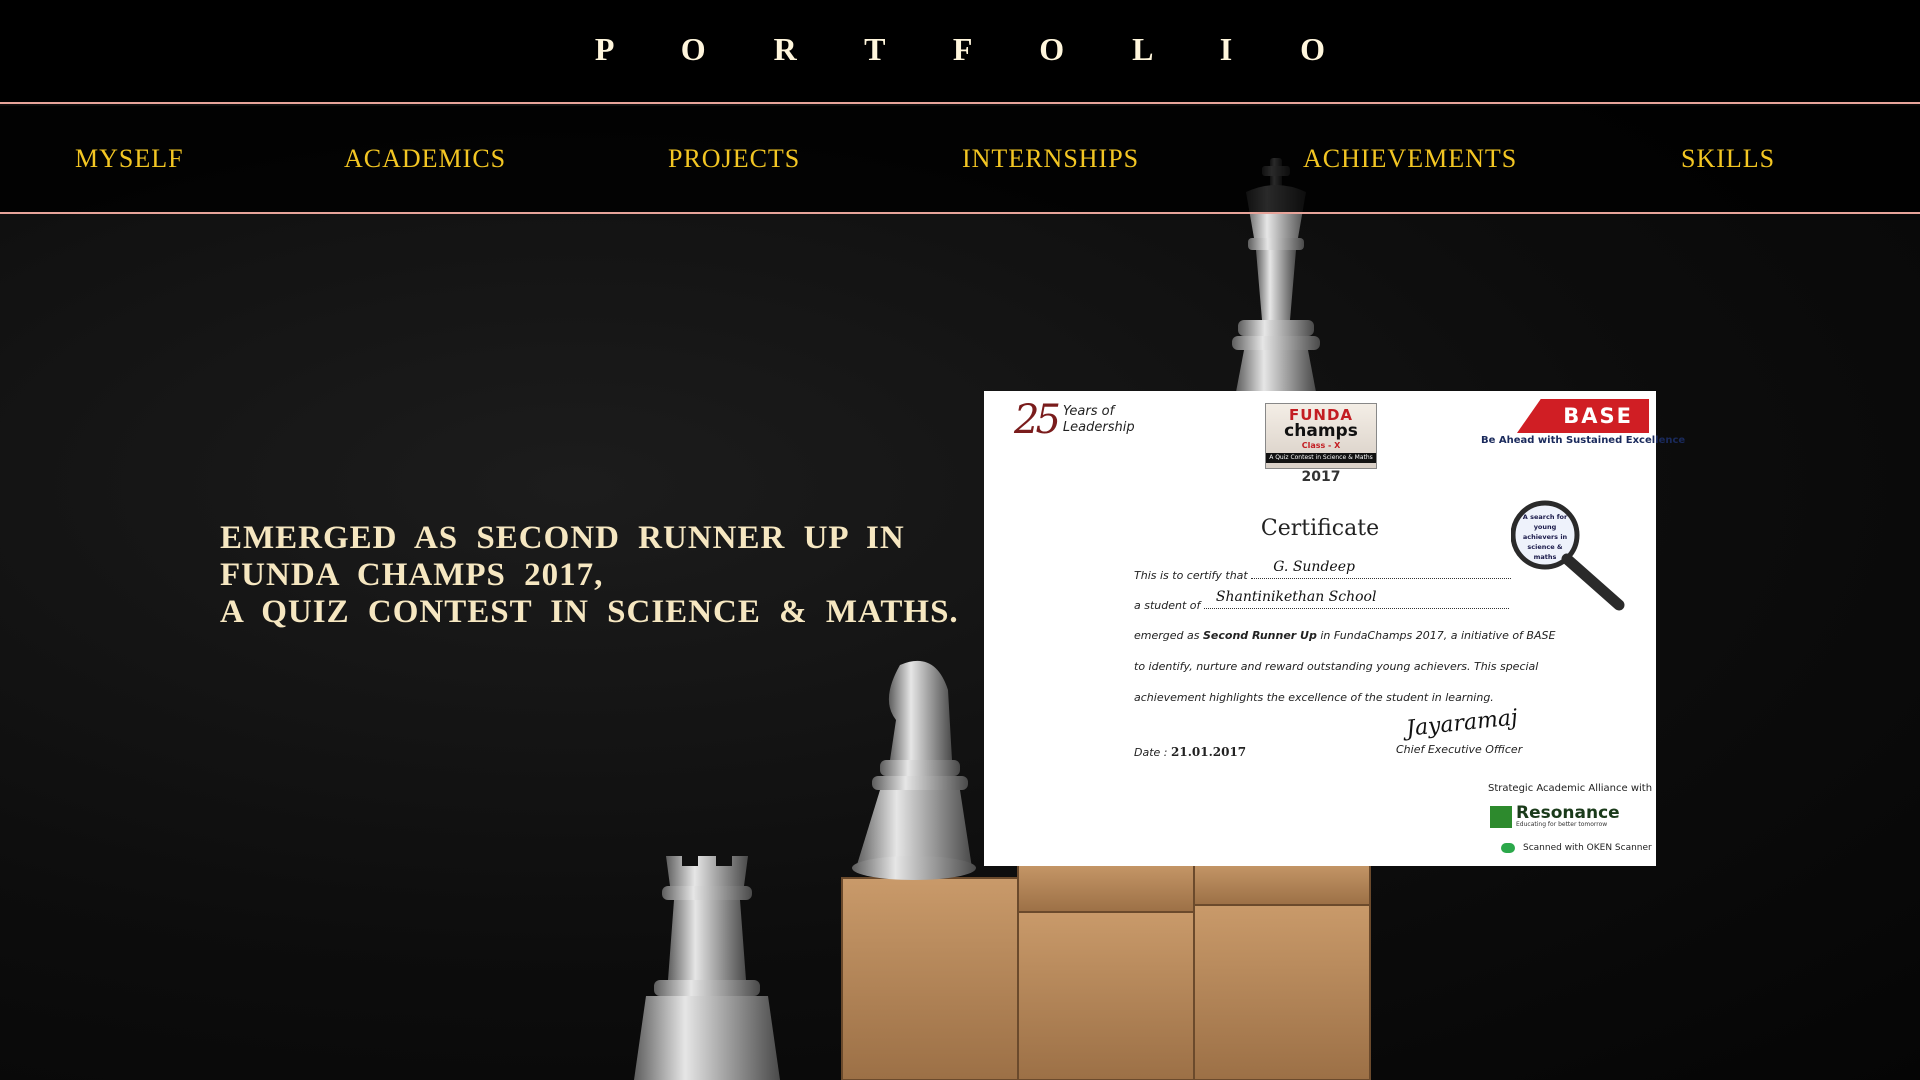 This screenshot has width=1920, height=1080. What do you see at coordinates (1410, 159) in the screenshot?
I see `nav-item-achievements: ACHIEVEMENTS` at bounding box center [1410, 159].